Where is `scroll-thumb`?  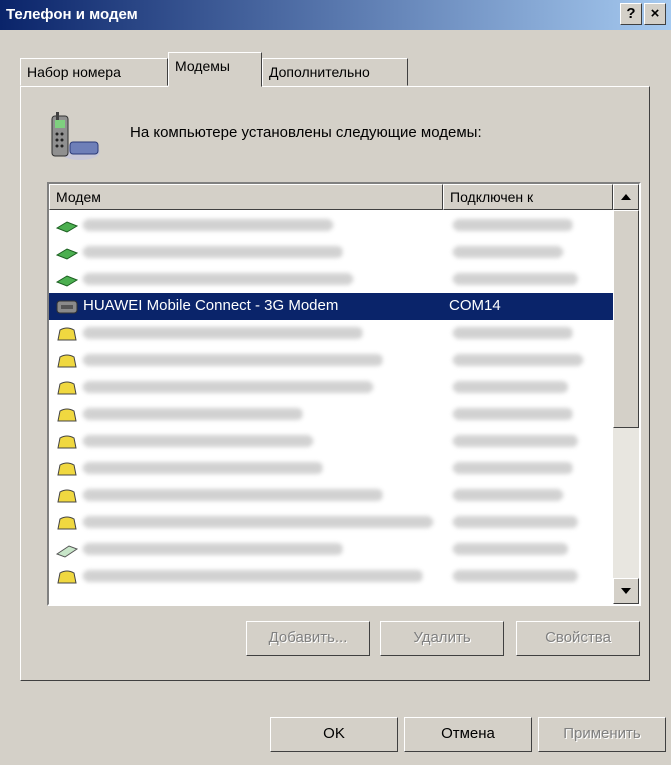 scroll-thumb is located at coordinates (626, 319).